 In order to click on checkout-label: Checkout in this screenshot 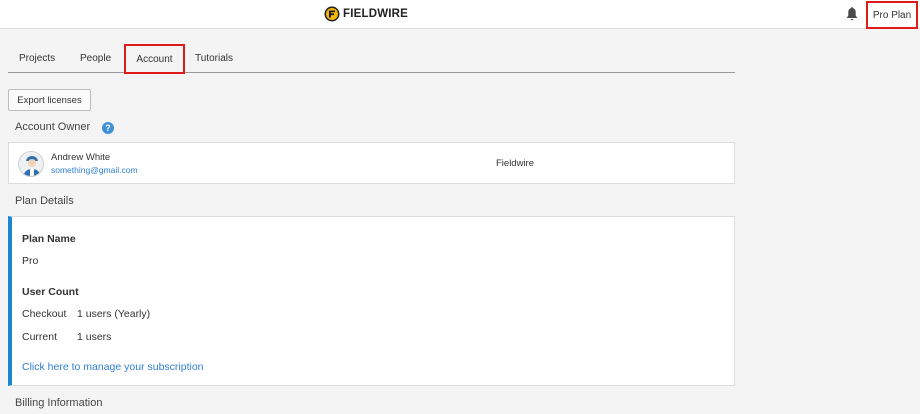, I will do `click(44, 314)`.